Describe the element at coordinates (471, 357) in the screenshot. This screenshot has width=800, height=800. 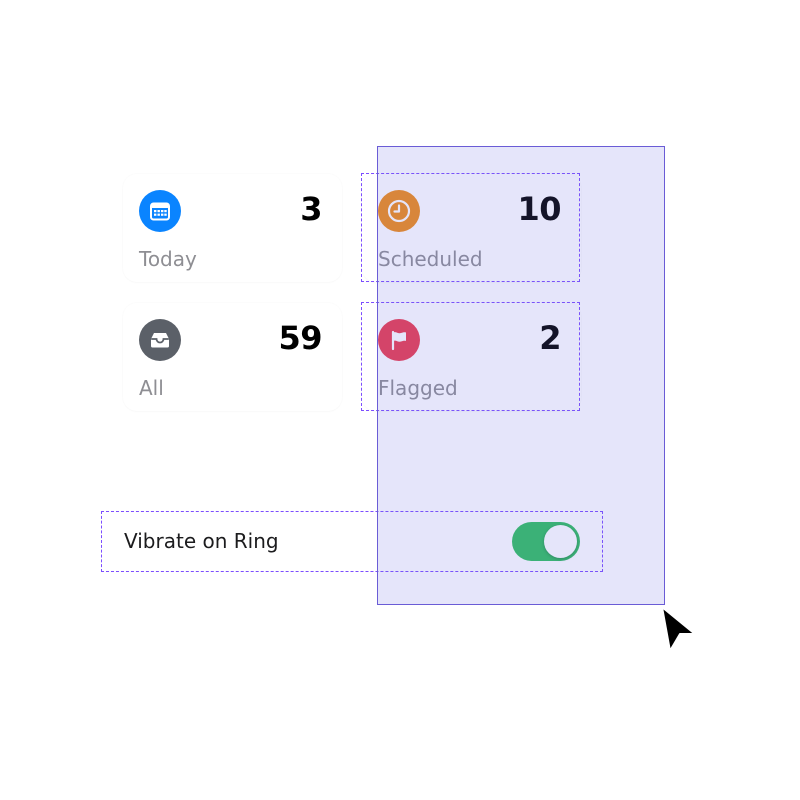
I see `tile-flagged: 2 Flagged` at that location.